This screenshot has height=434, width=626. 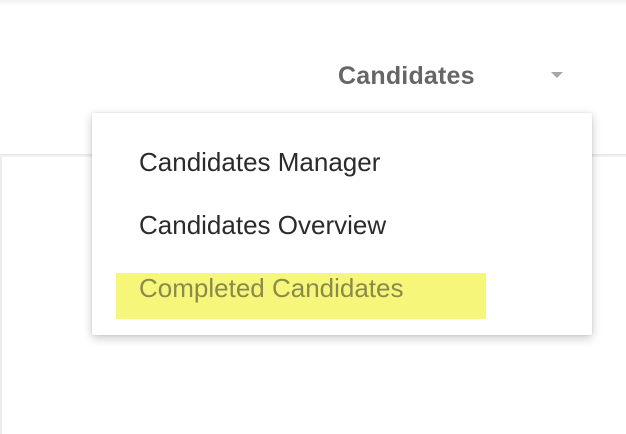 What do you see at coordinates (263, 224) in the screenshot?
I see `menu-item-label: Candidates Overview` at bounding box center [263, 224].